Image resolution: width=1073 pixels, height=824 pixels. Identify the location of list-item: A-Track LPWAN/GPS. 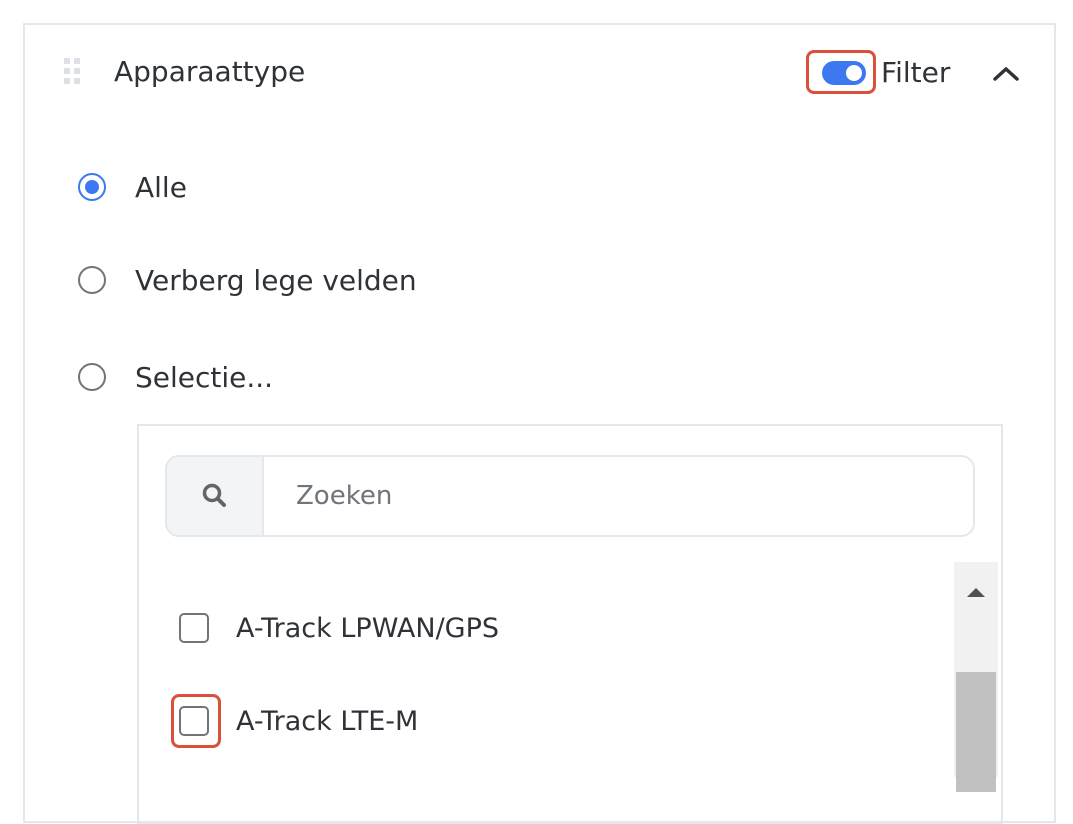
(339, 628).